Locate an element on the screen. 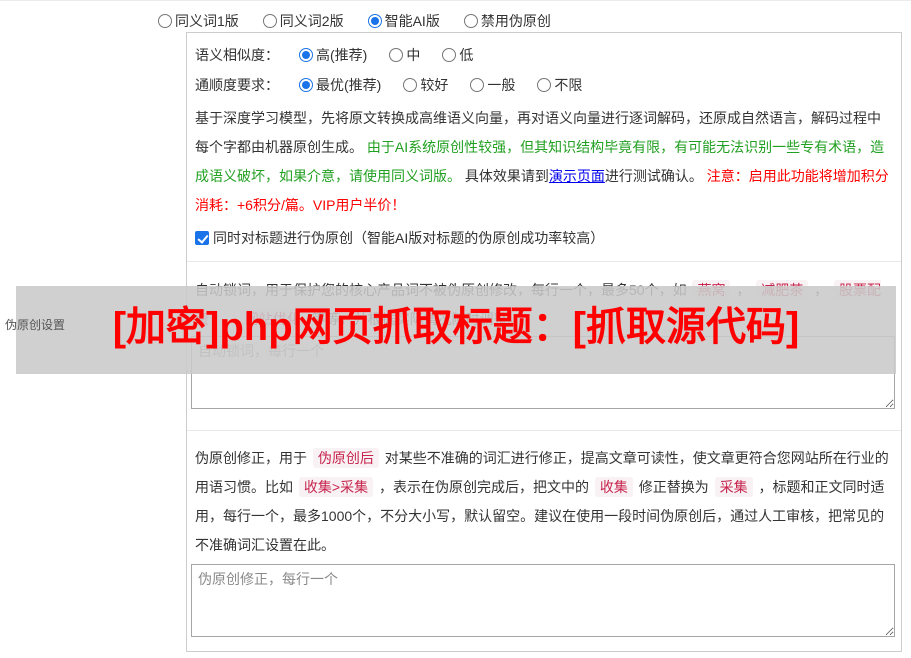 The height and width of the screenshot is (658, 911). semantic-similarity-row: 语义相似度： 高(推荐) 中 低 is located at coordinates (548, 55).